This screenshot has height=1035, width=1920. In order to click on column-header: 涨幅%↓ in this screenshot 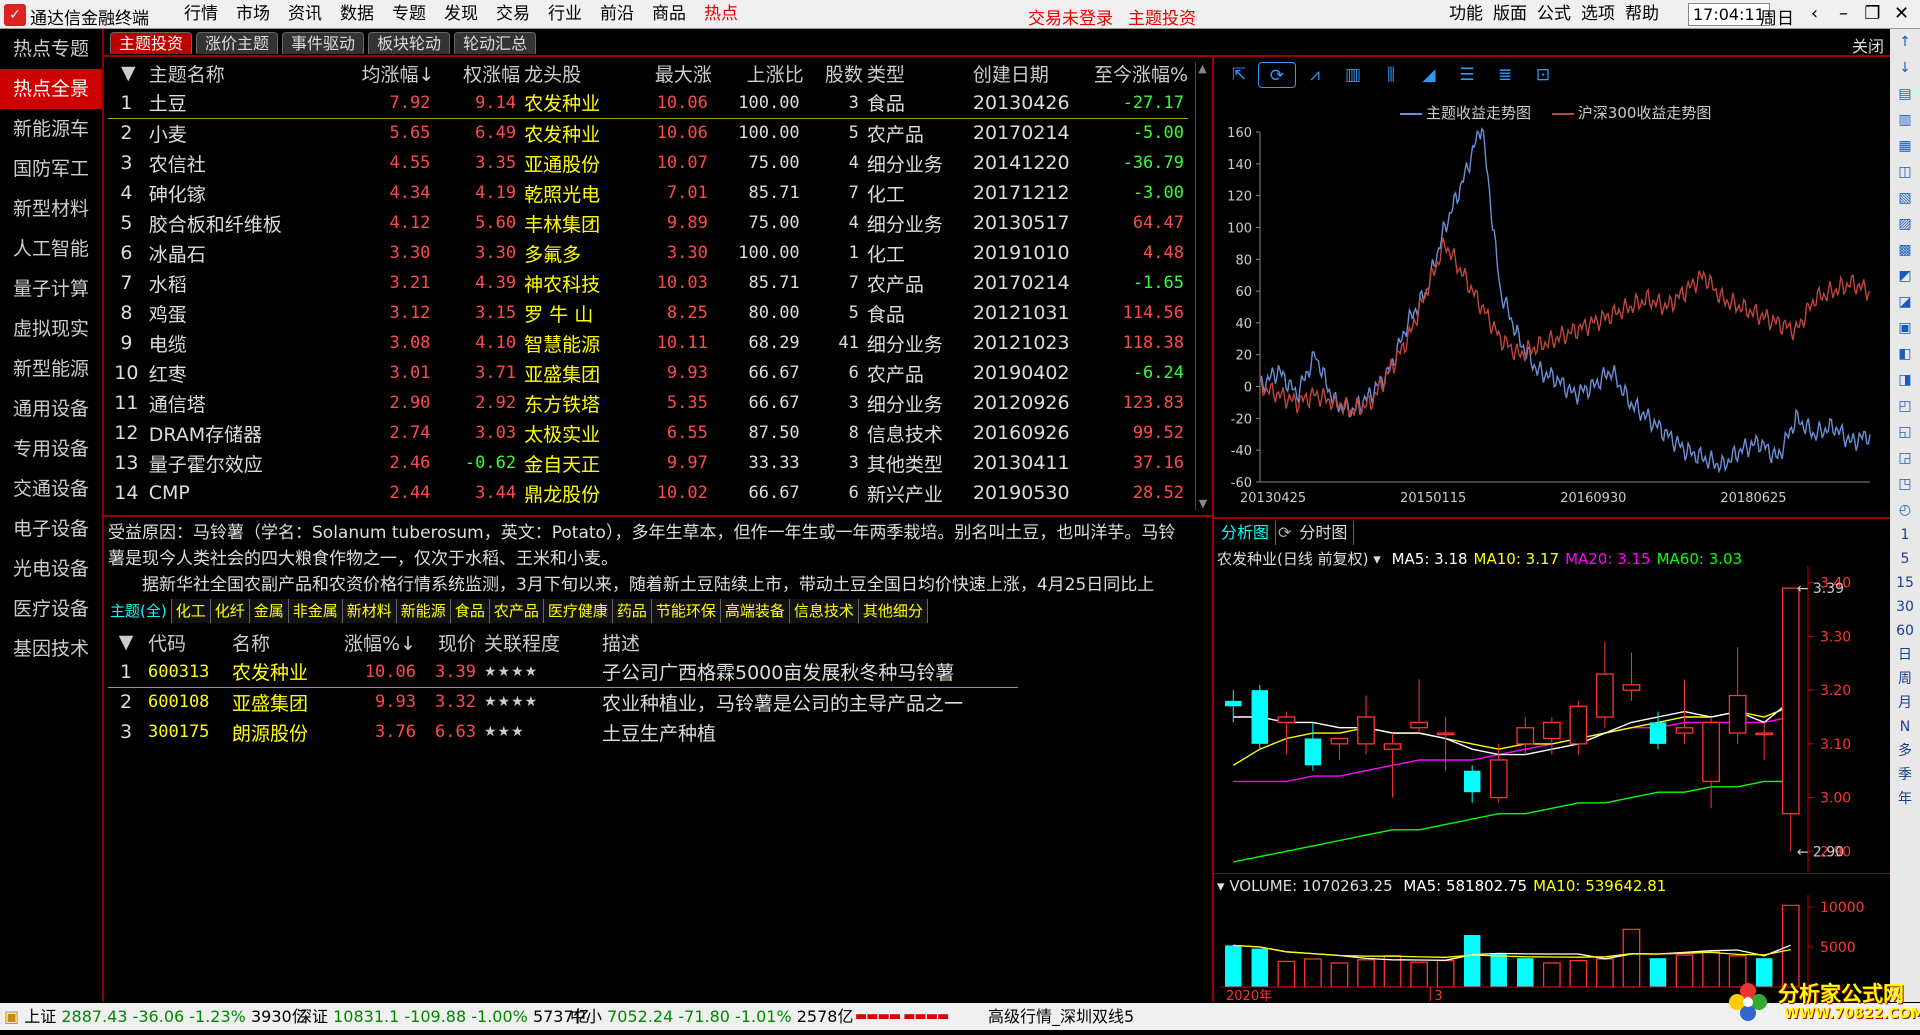, I will do `click(376, 642)`.